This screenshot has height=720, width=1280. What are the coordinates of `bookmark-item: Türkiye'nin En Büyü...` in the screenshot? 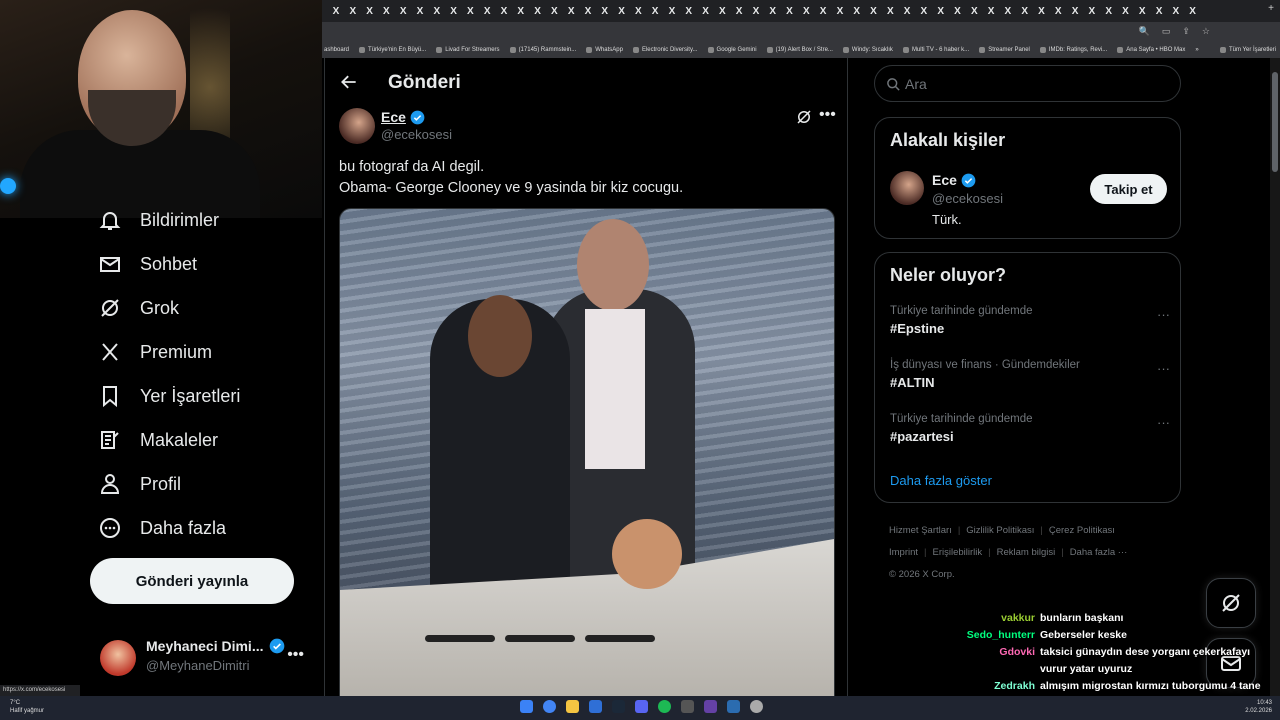 It's located at (392, 50).